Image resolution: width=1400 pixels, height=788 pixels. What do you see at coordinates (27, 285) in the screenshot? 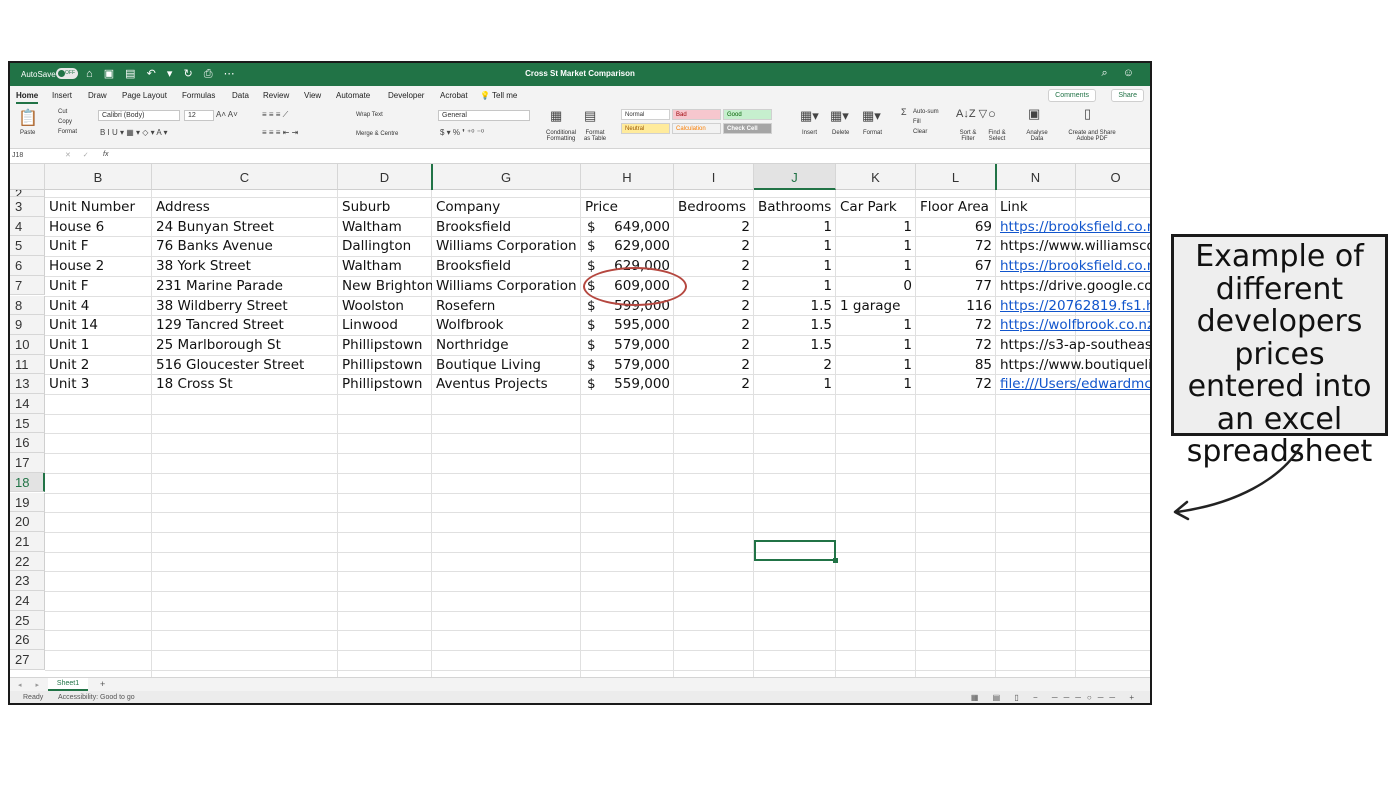
I see `row-header-7: 7` at bounding box center [27, 285].